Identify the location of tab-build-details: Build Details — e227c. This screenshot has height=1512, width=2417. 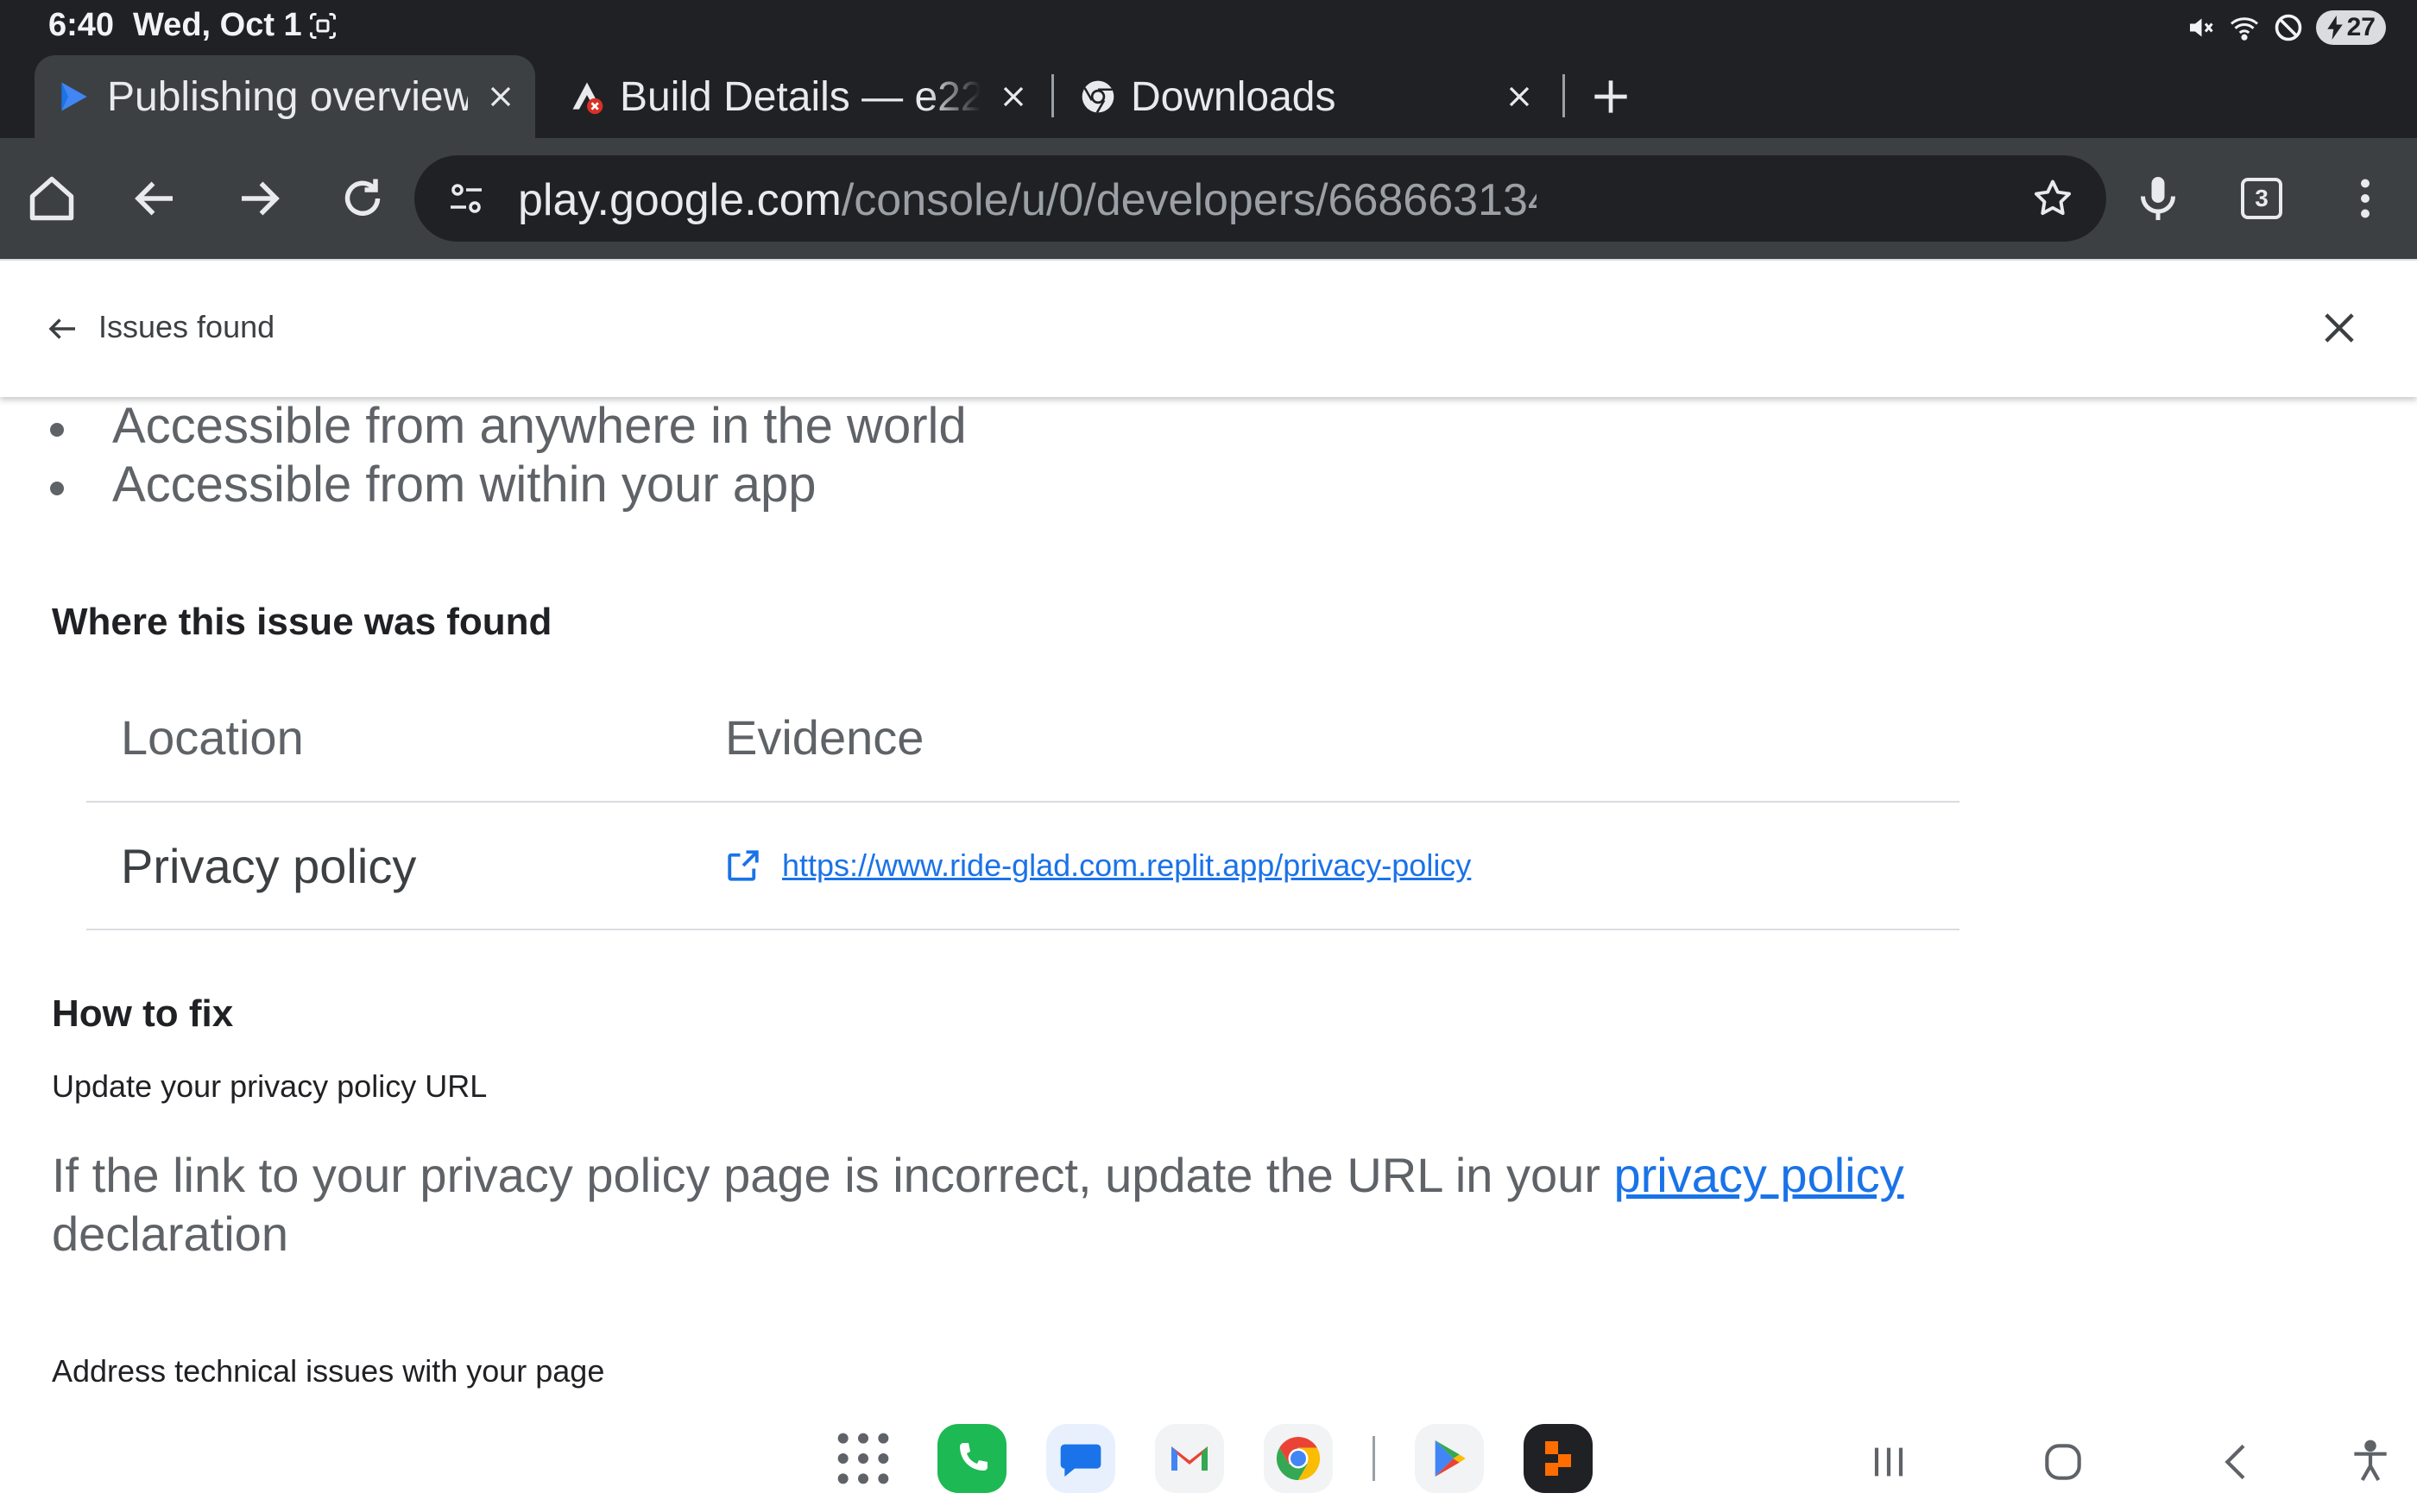
(802, 97).